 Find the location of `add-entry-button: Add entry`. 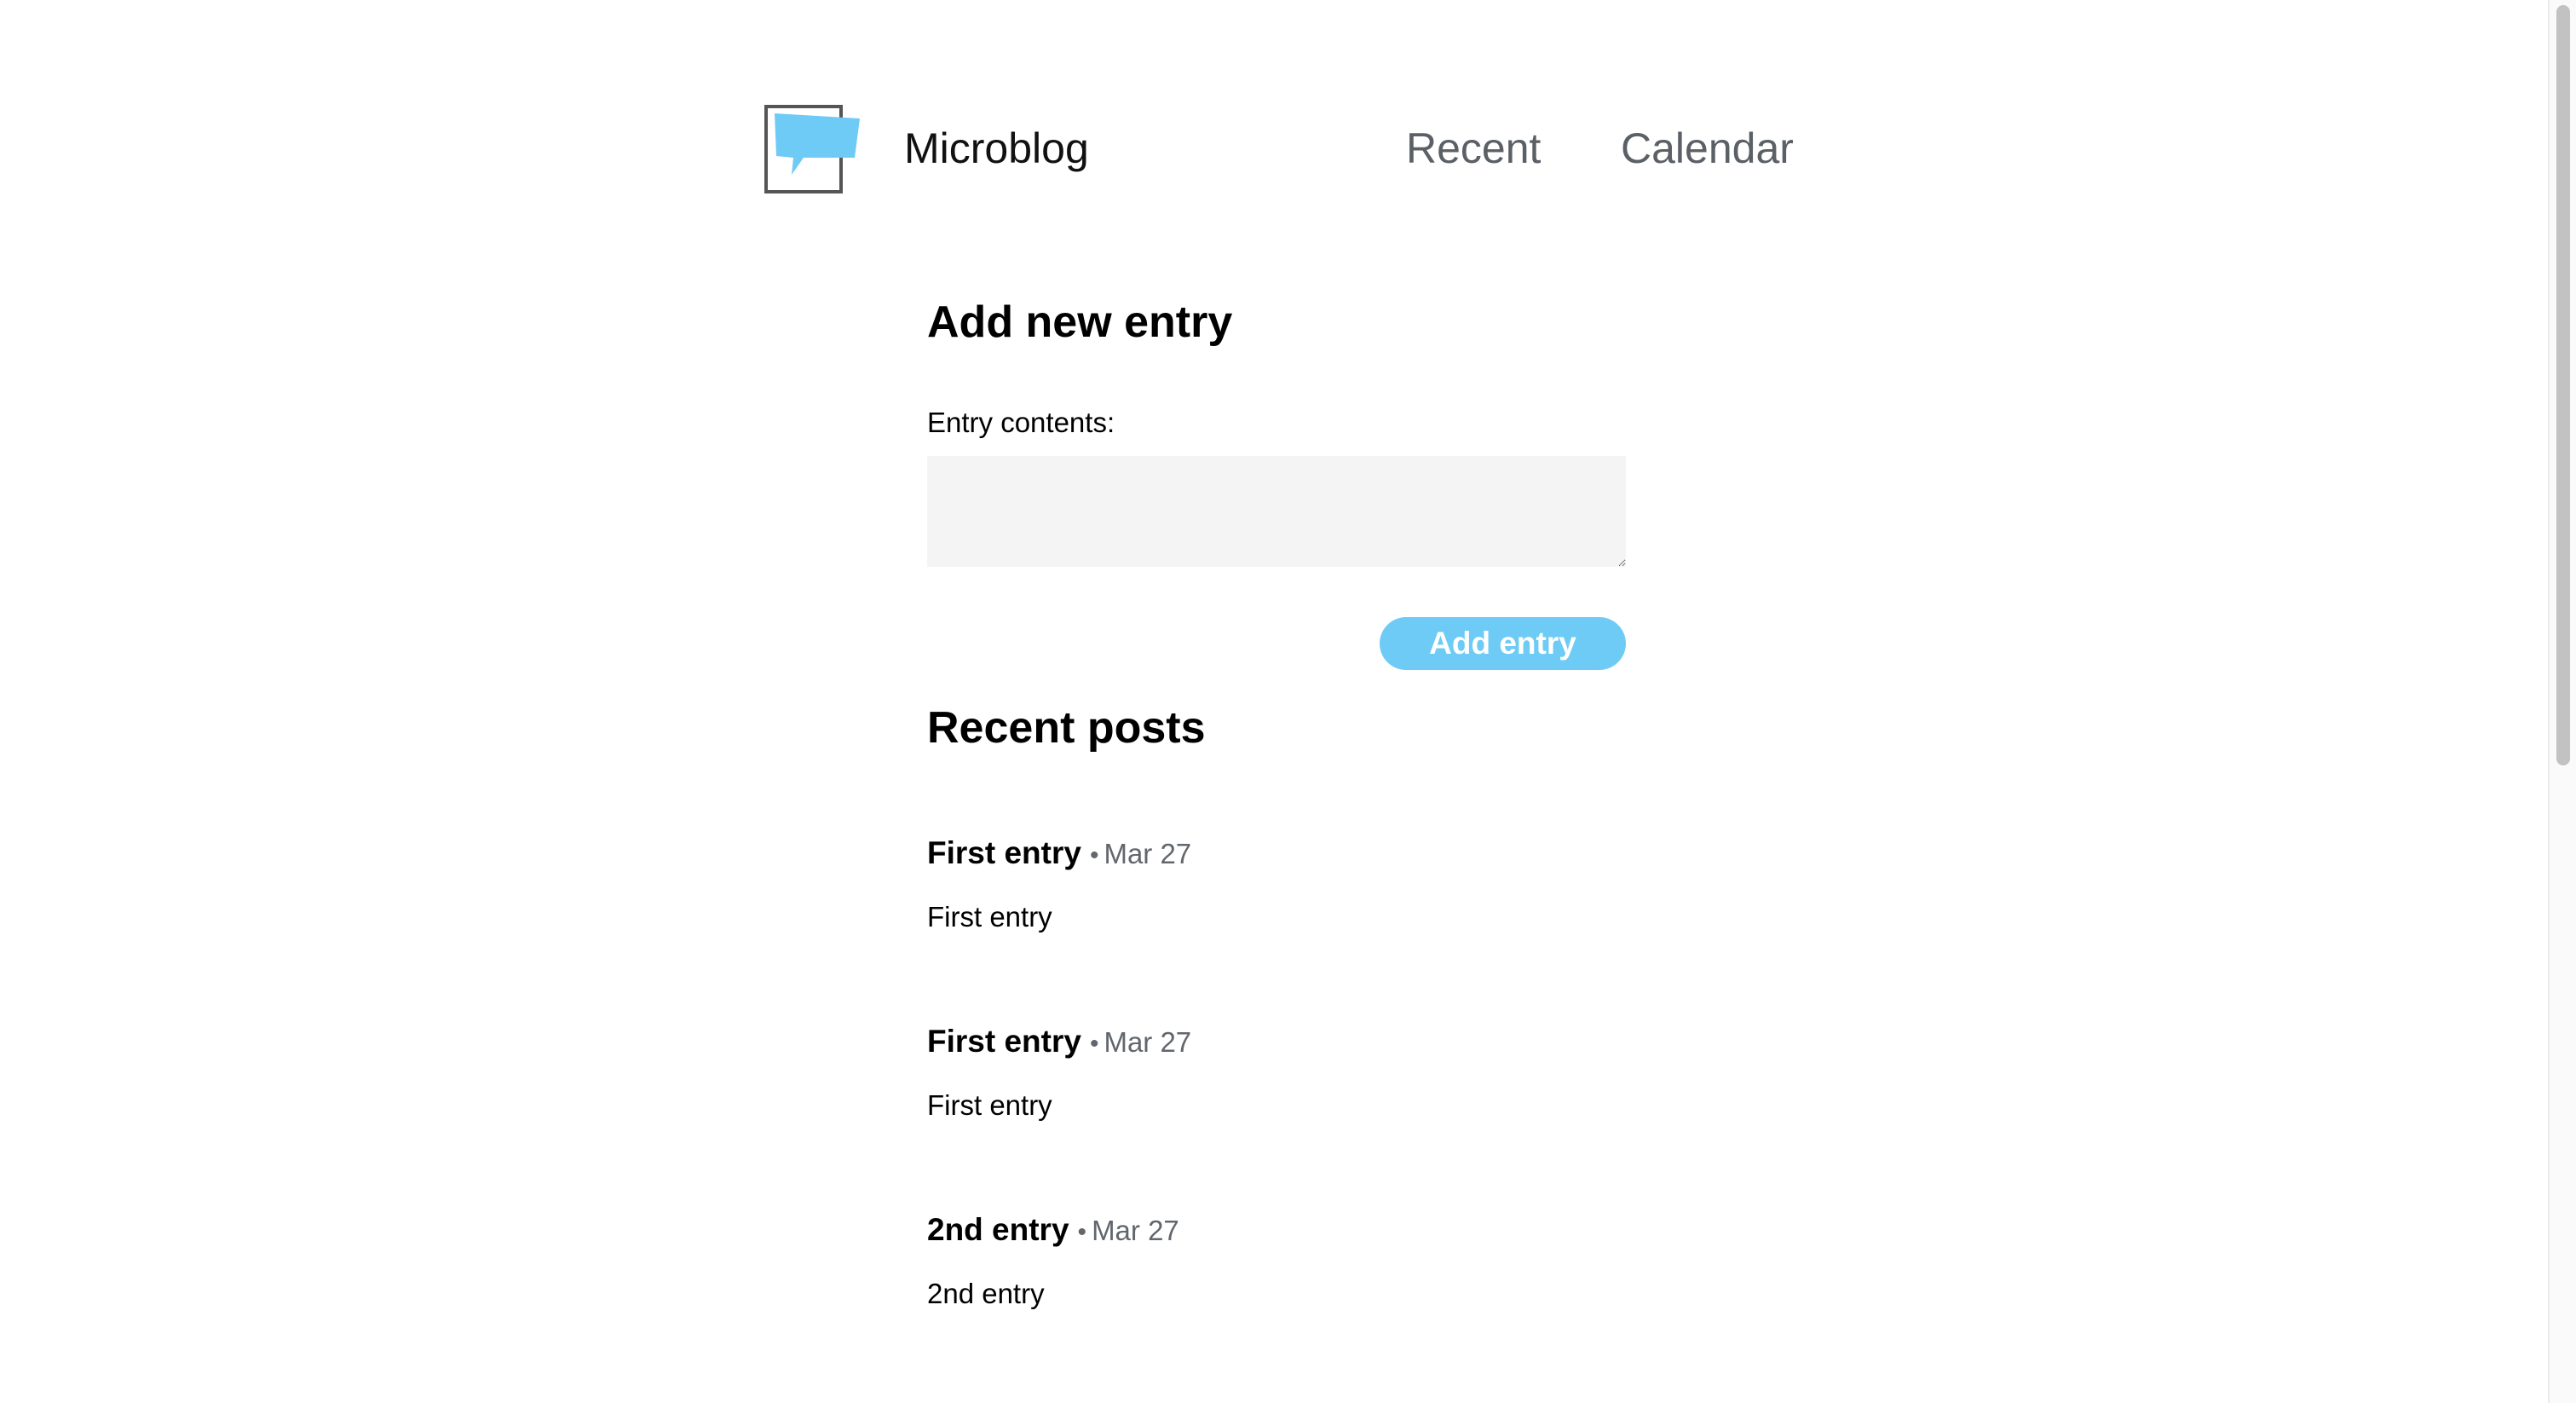

add-entry-button: Add entry is located at coordinates (1503, 644).